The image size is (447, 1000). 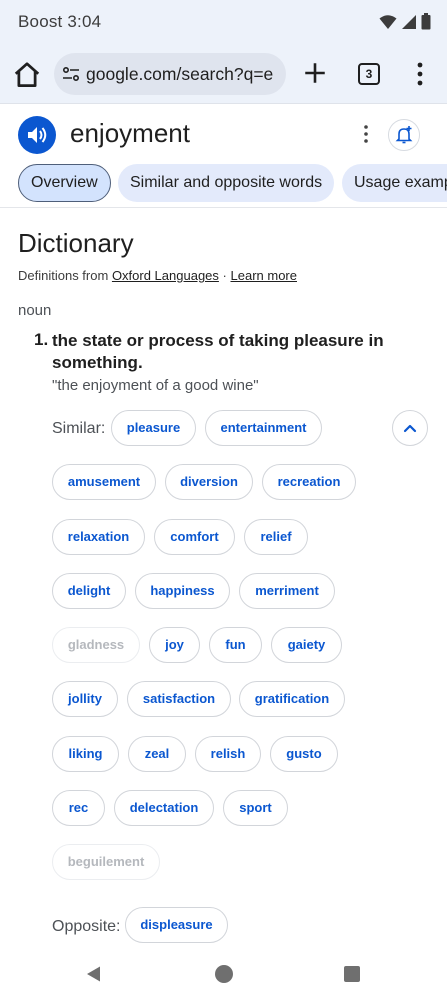 What do you see at coordinates (255, 808) in the screenshot?
I see `similar-word-chip: sport` at bounding box center [255, 808].